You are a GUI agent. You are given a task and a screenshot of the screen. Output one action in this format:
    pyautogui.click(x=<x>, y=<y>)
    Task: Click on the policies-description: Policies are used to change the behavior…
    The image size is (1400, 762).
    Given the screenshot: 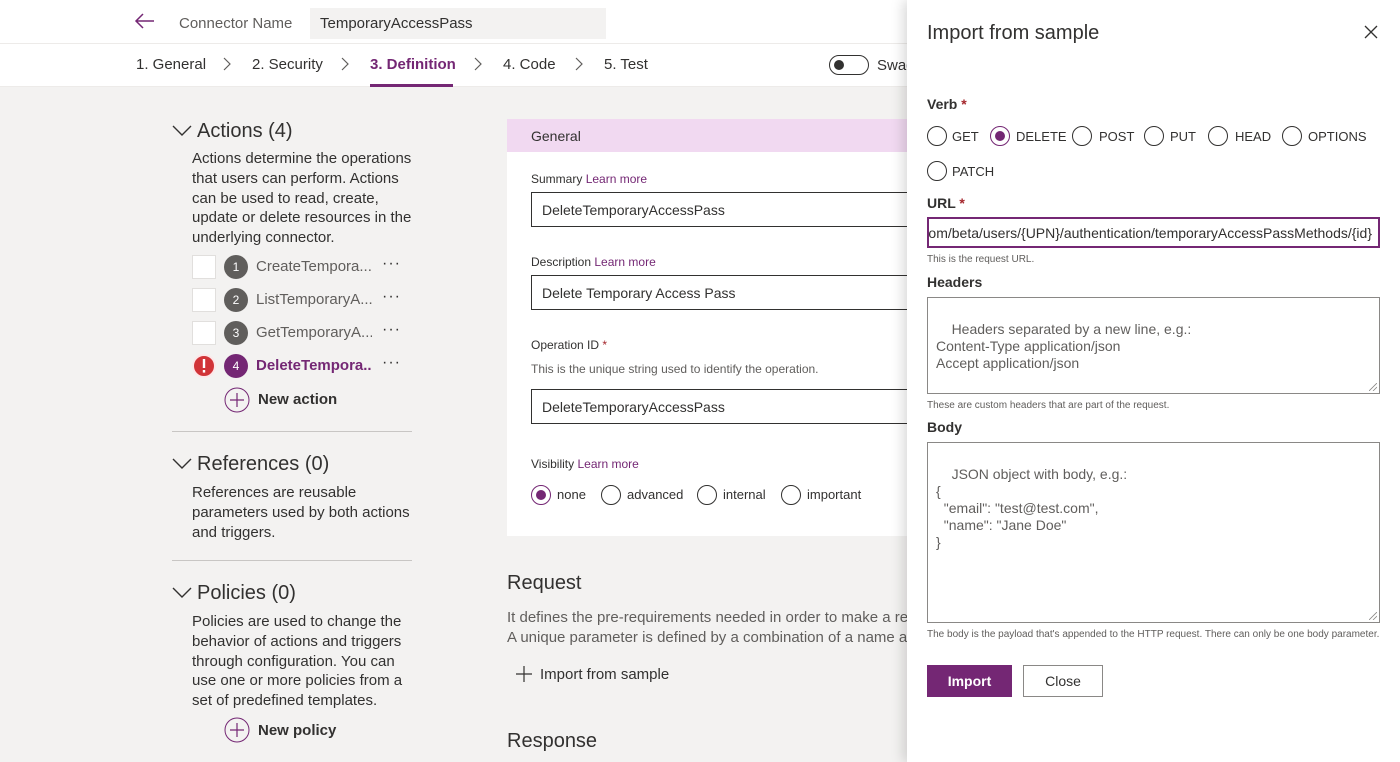 What is the action you would take?
    pyautogui.click(x=297, y=661)
    